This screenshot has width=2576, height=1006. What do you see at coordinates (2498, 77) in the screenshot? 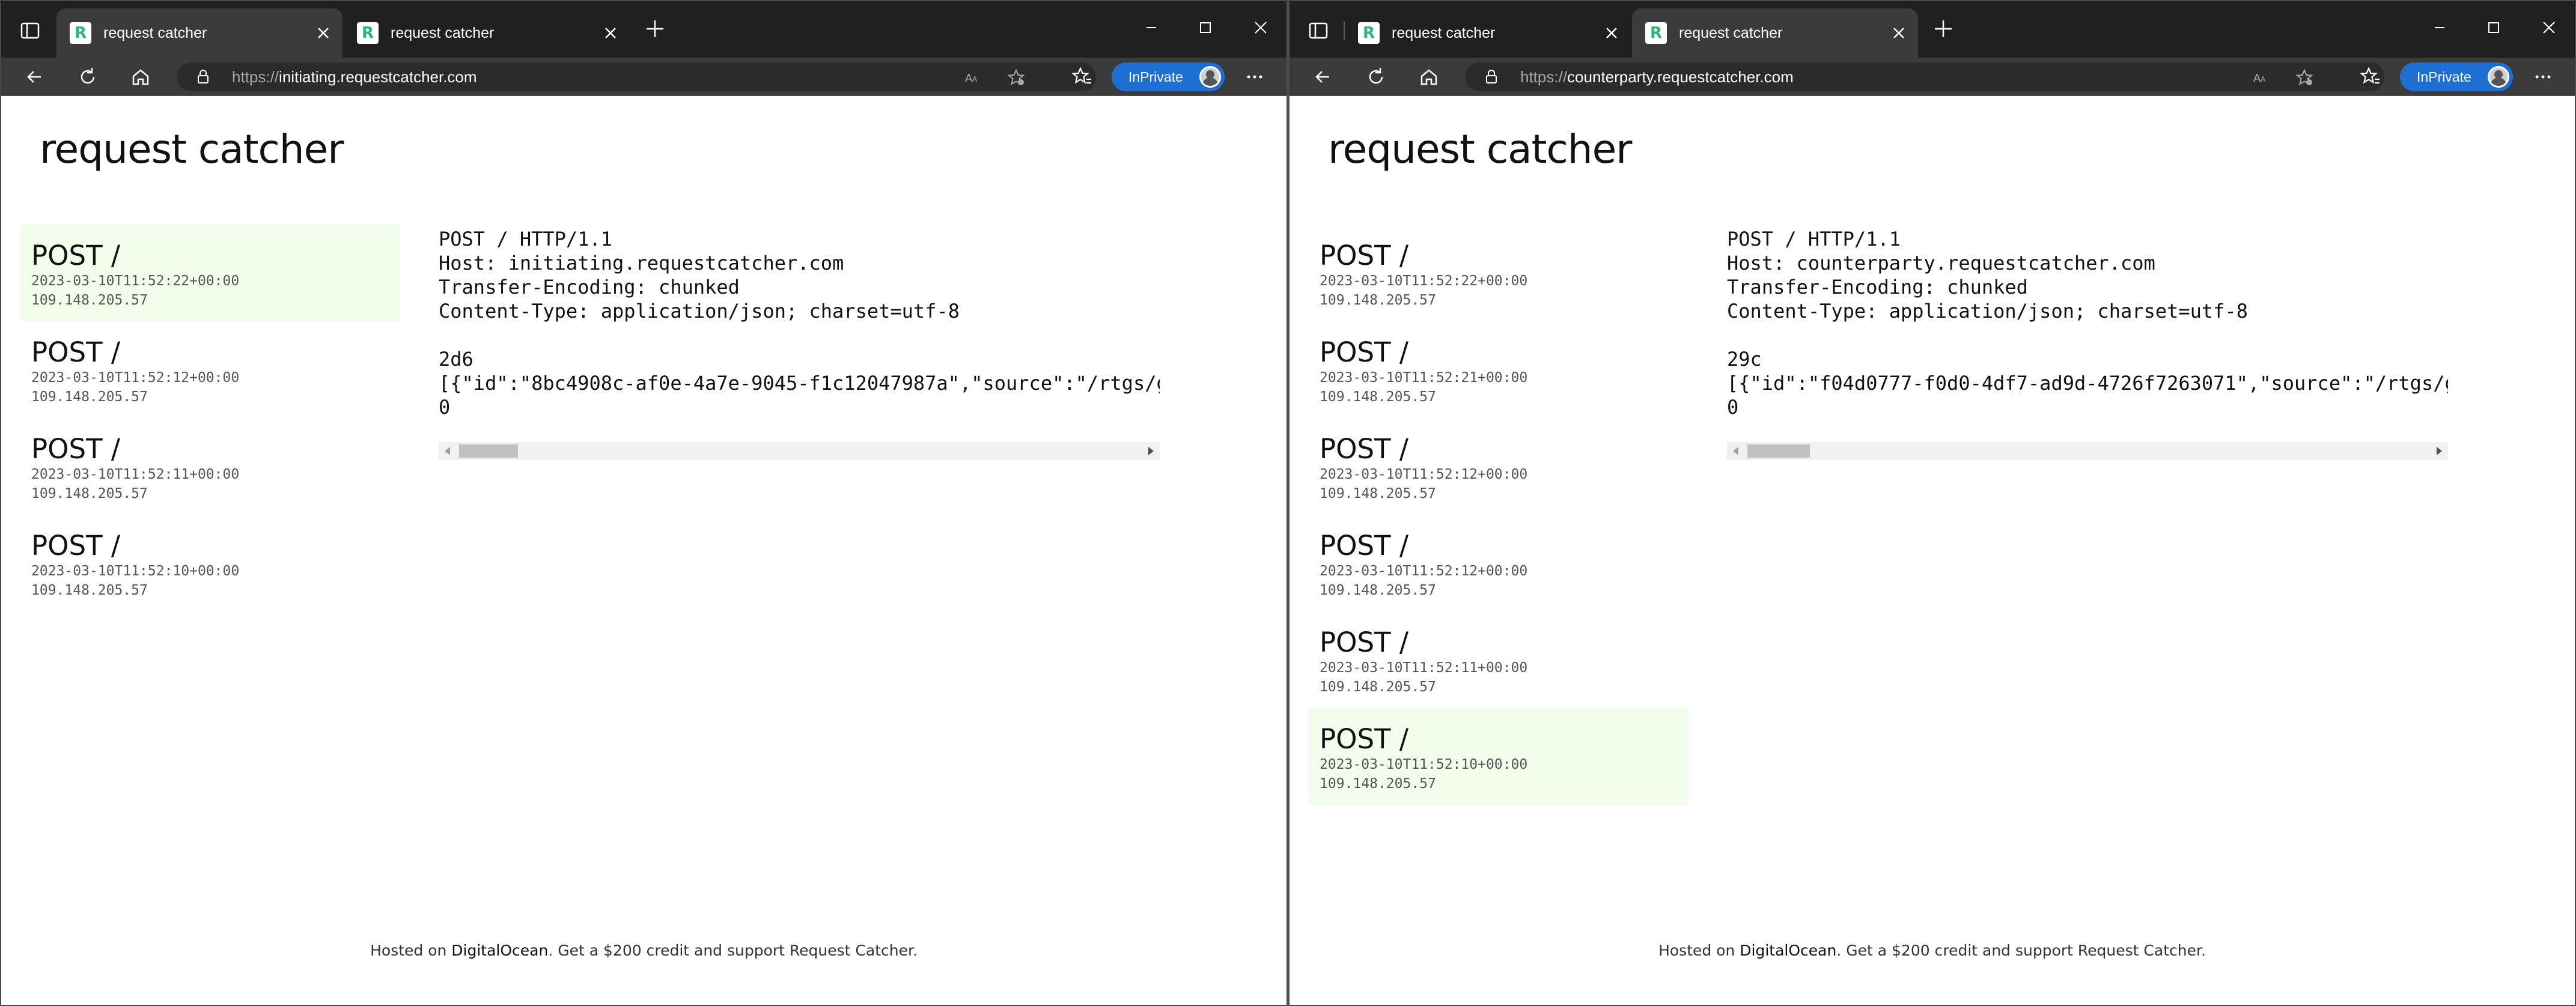
I see `profile-avatar-icon` at bounding box center [2498, 77].